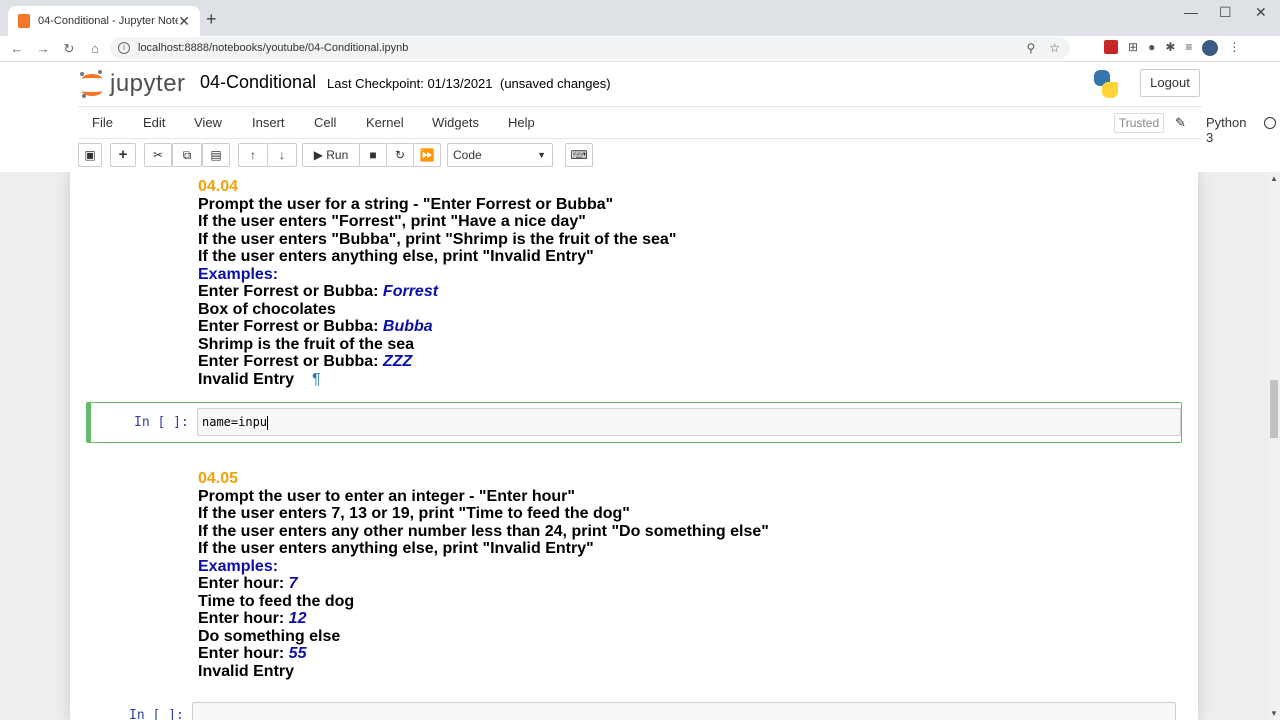  What do you see at coordinates (108, 21) in the screenshot?
I see `tab-title: 04-Conditional - Jupyter Notebook` at bounding box center [108, 21].